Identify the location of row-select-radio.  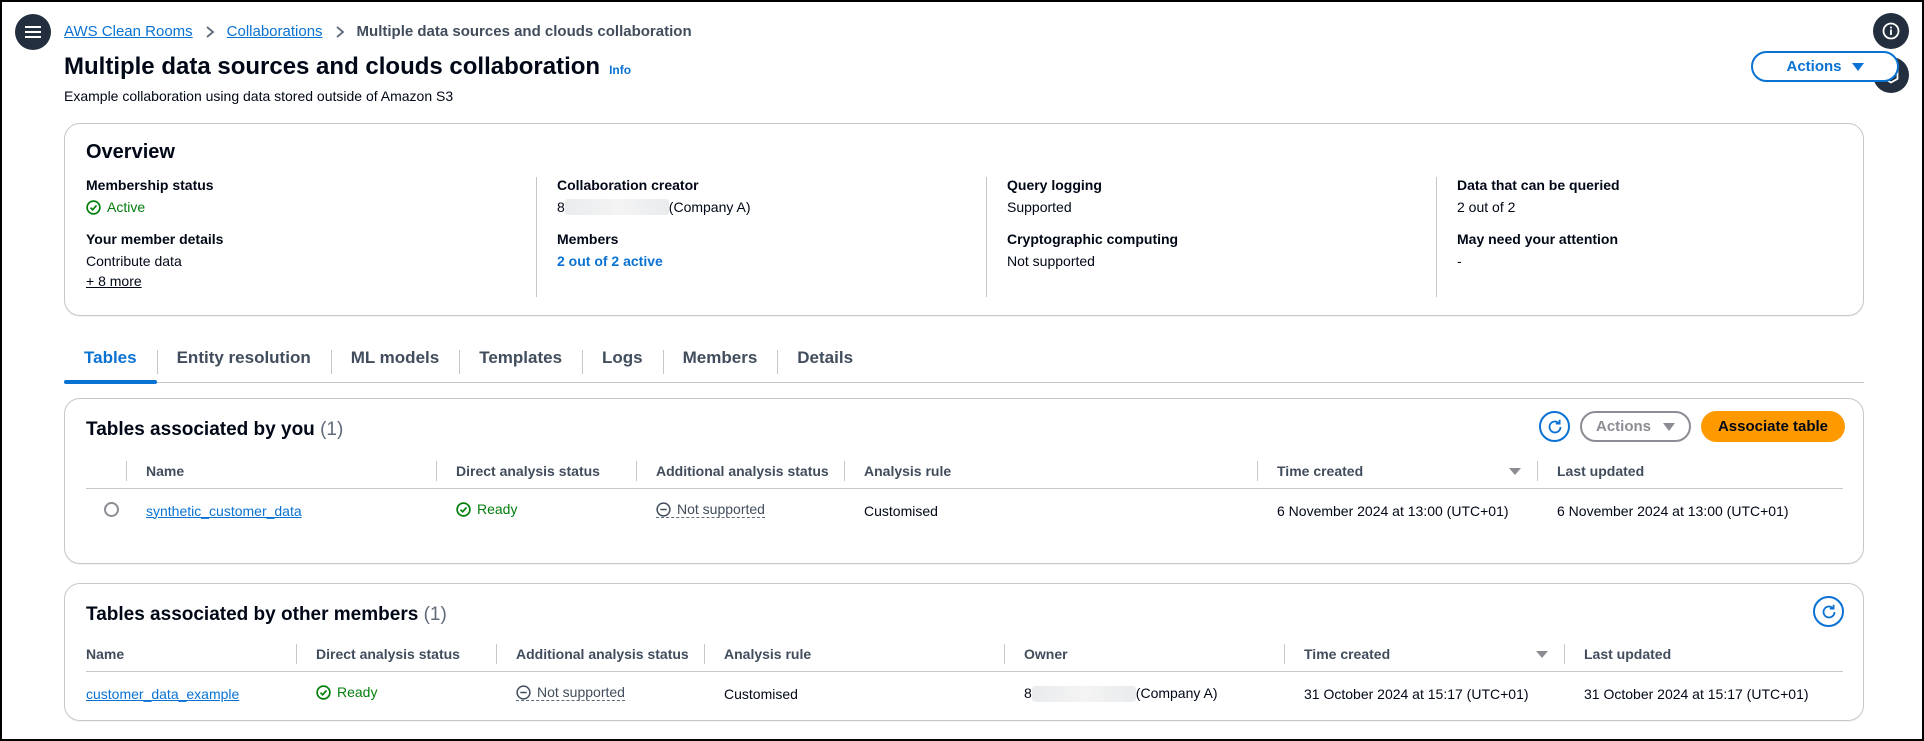
(111, 509).